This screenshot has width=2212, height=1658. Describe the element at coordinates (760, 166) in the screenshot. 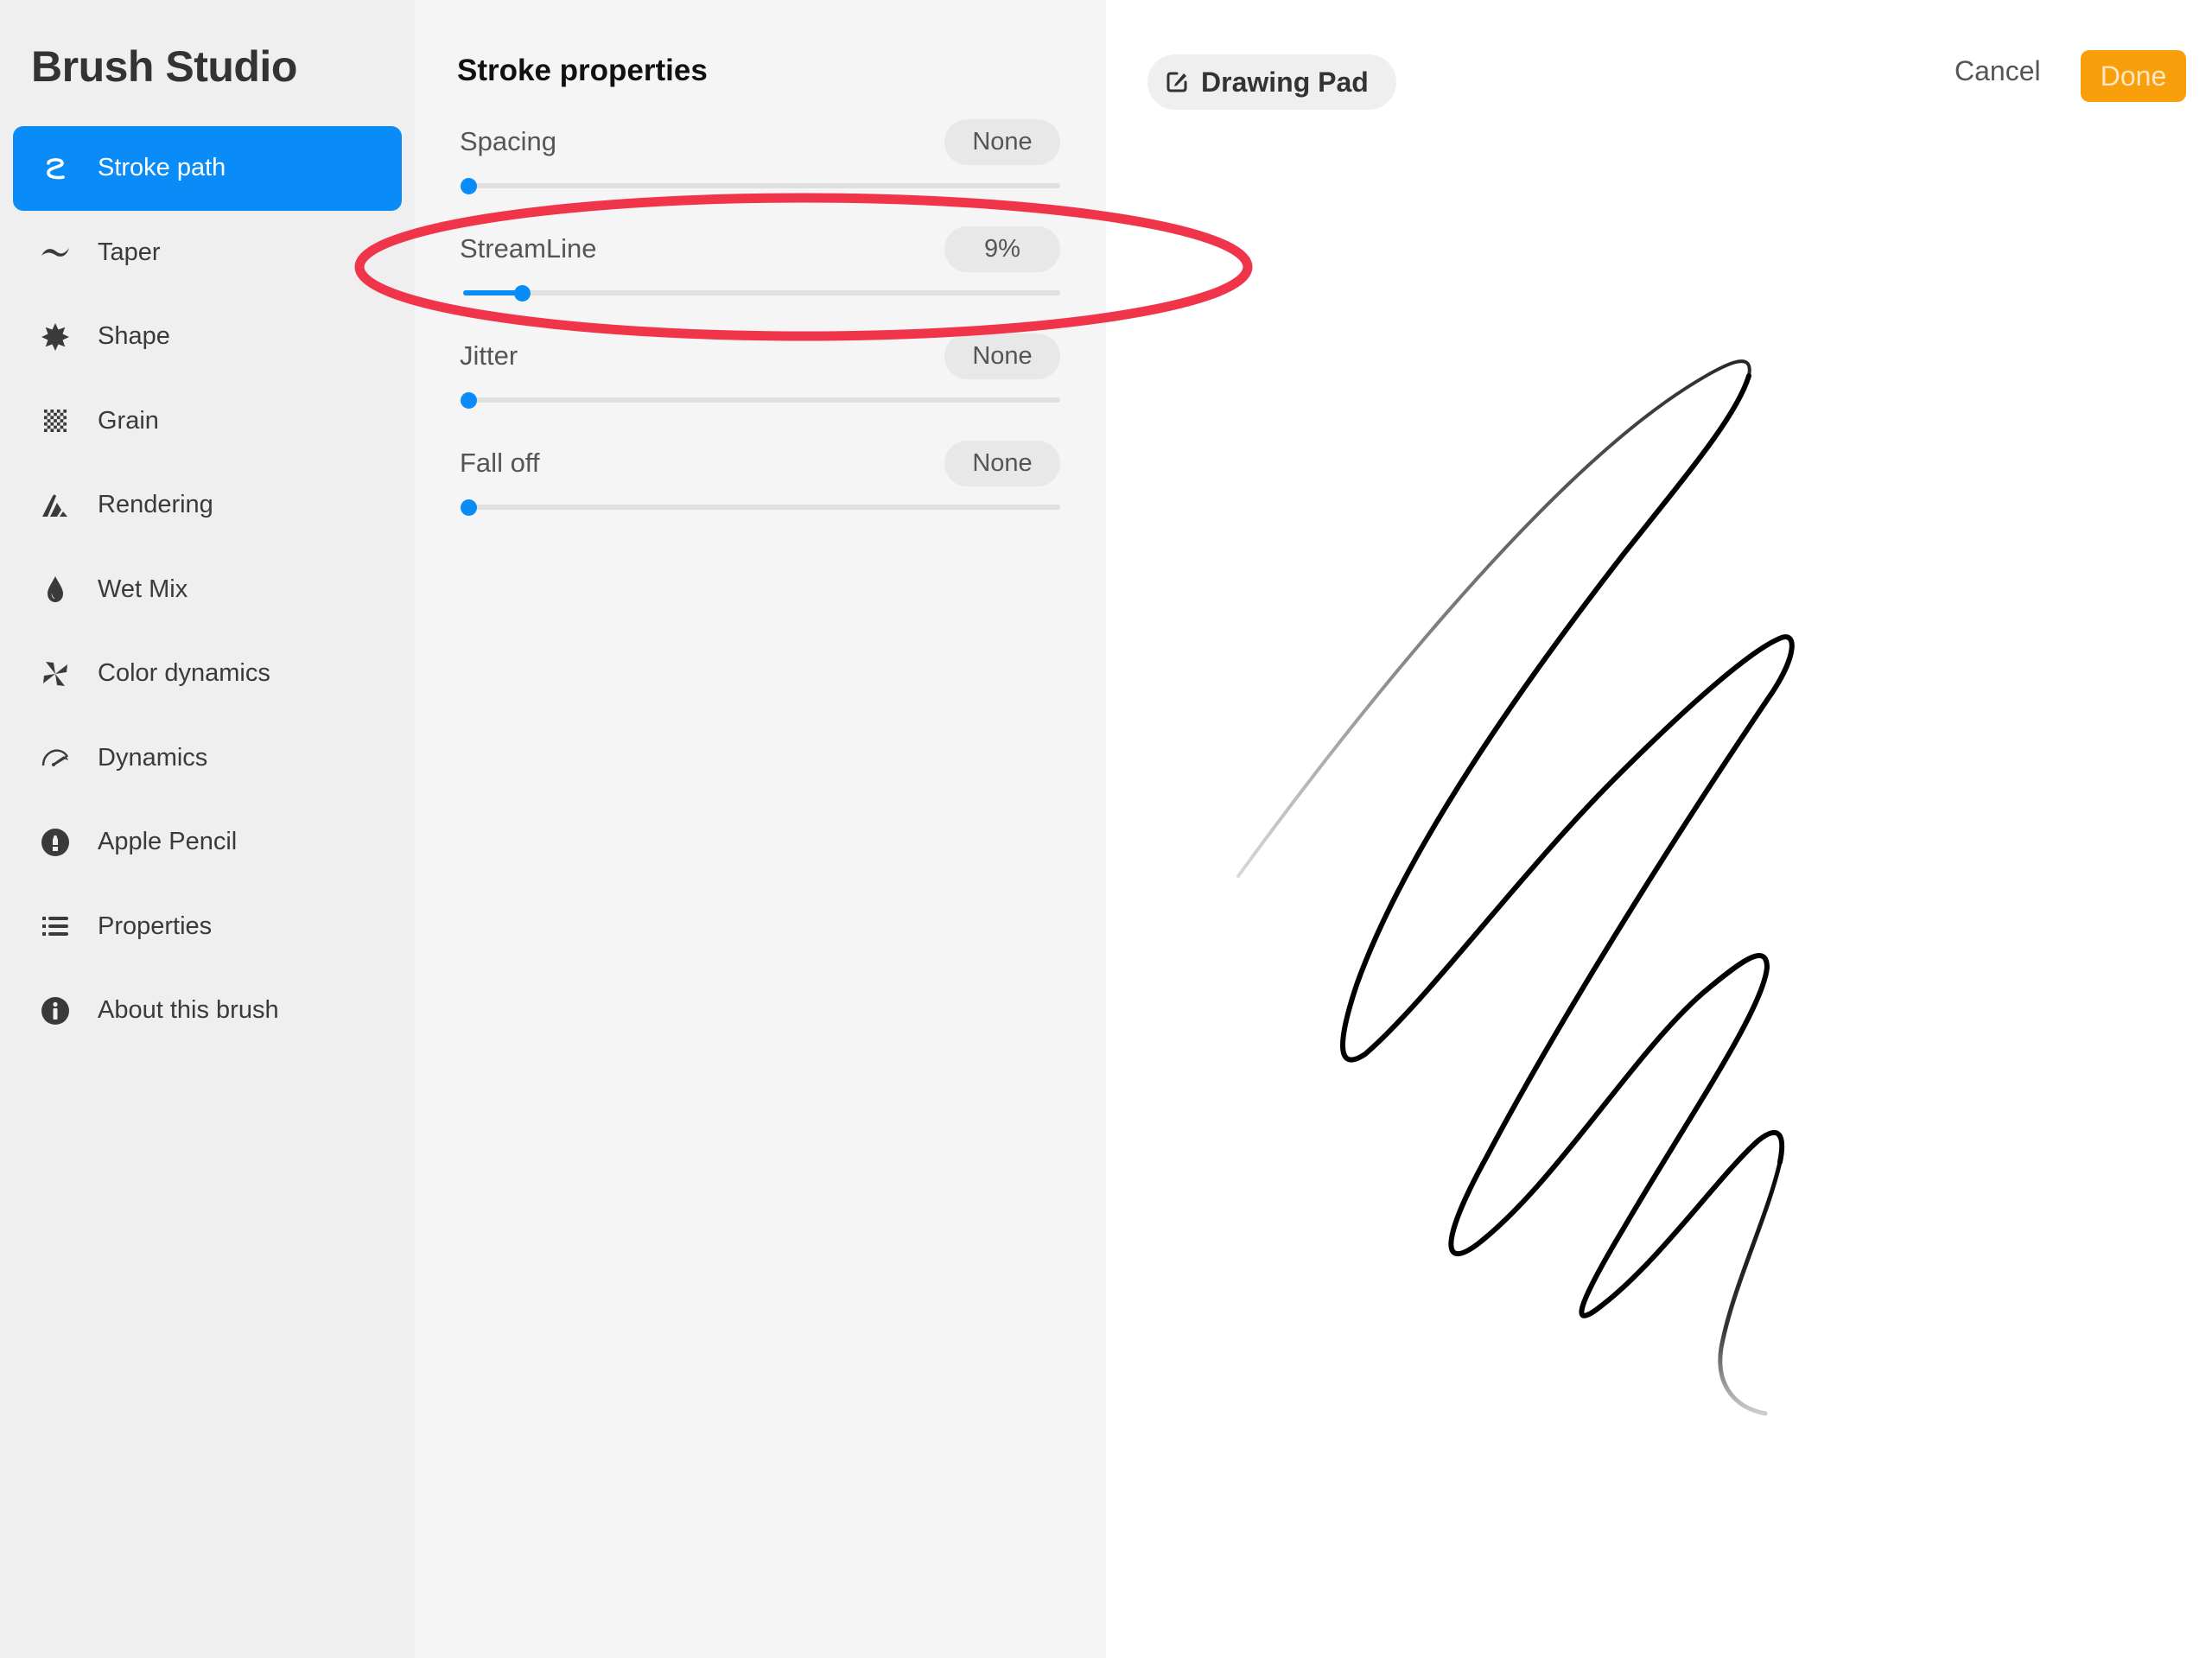

I see `property-spacing: Spacing None` at that location.